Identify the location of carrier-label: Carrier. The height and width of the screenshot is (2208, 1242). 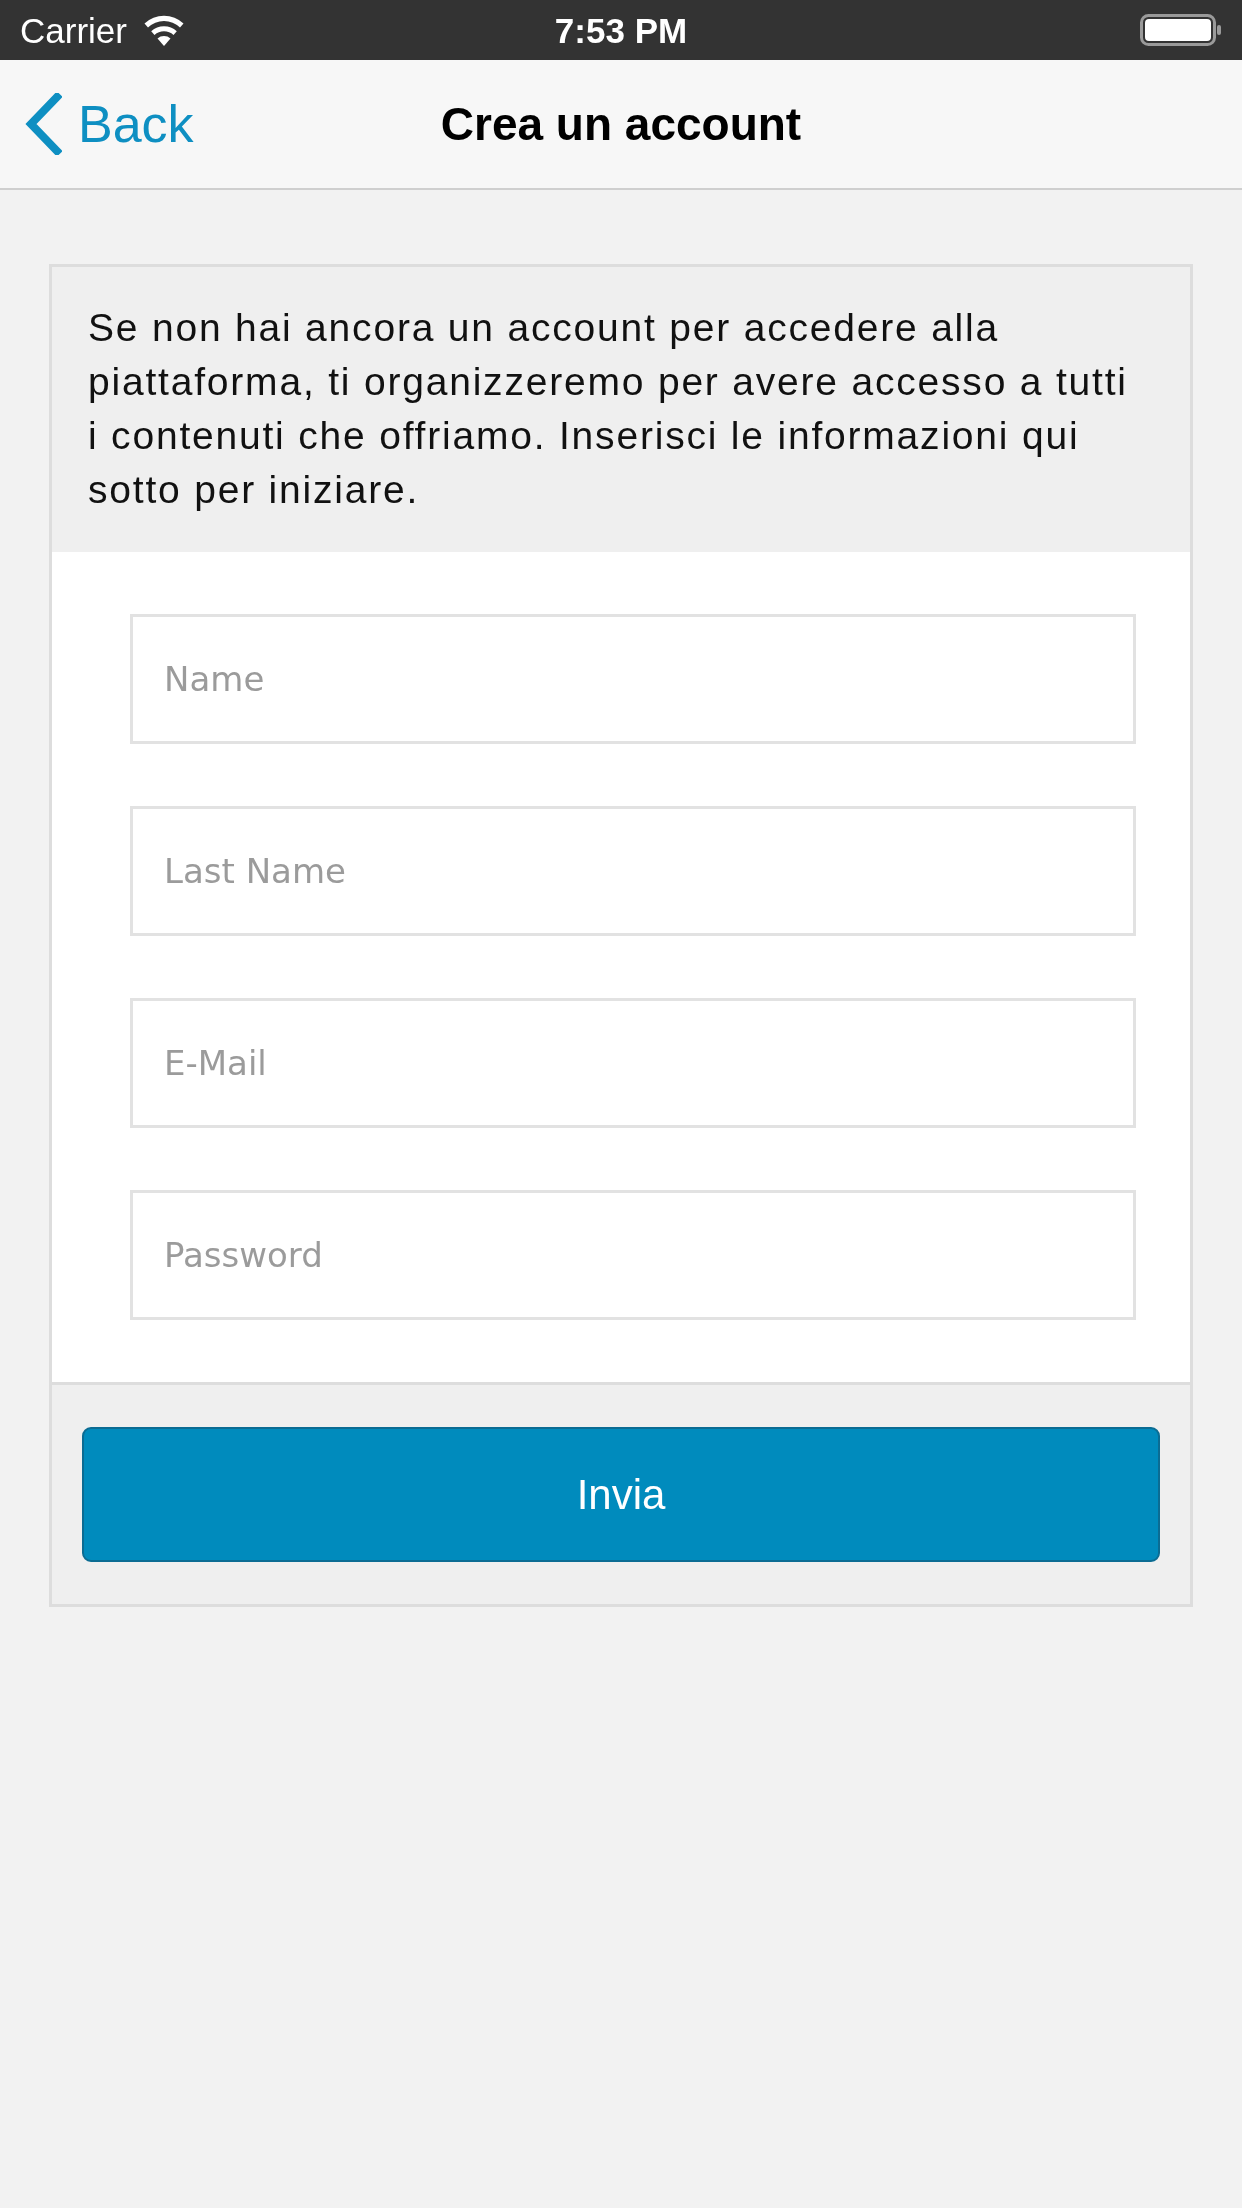
(73, 30).